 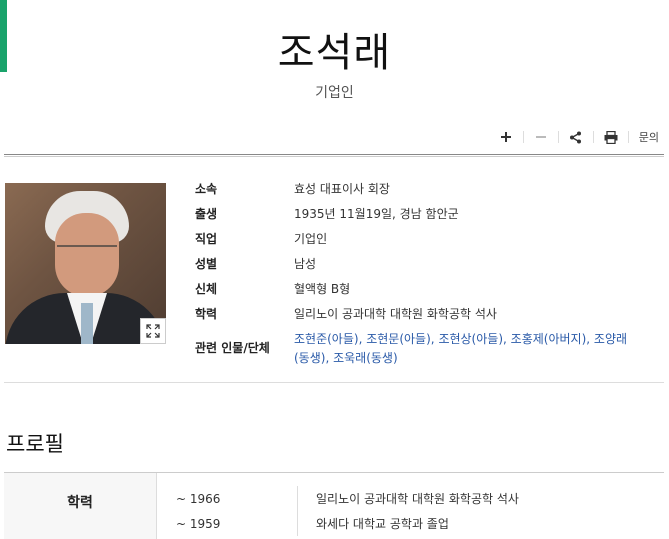 I want to click on related-person-link: 조홍제(아버지),, so click(x=550, y=339).